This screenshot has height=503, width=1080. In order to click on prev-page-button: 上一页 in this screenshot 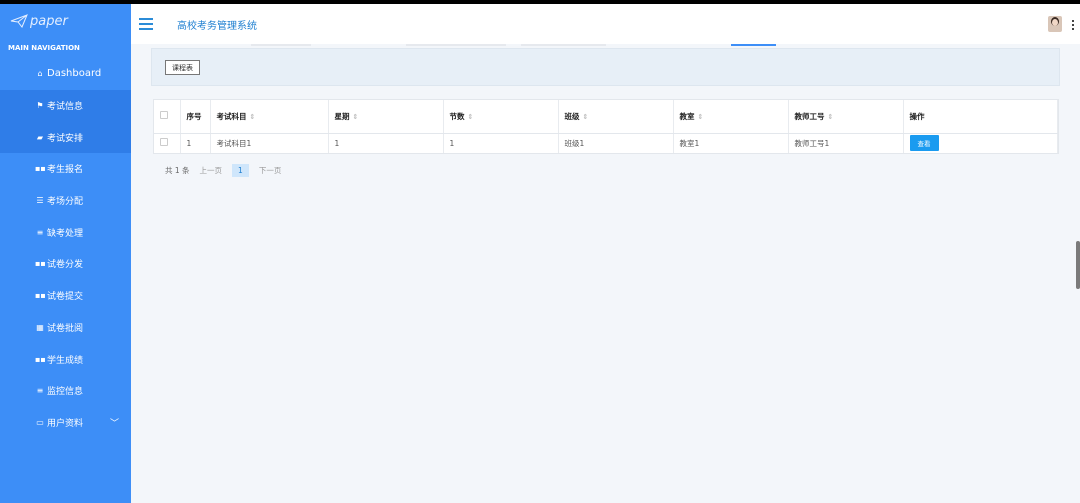, I will do `click(211, 170)`.